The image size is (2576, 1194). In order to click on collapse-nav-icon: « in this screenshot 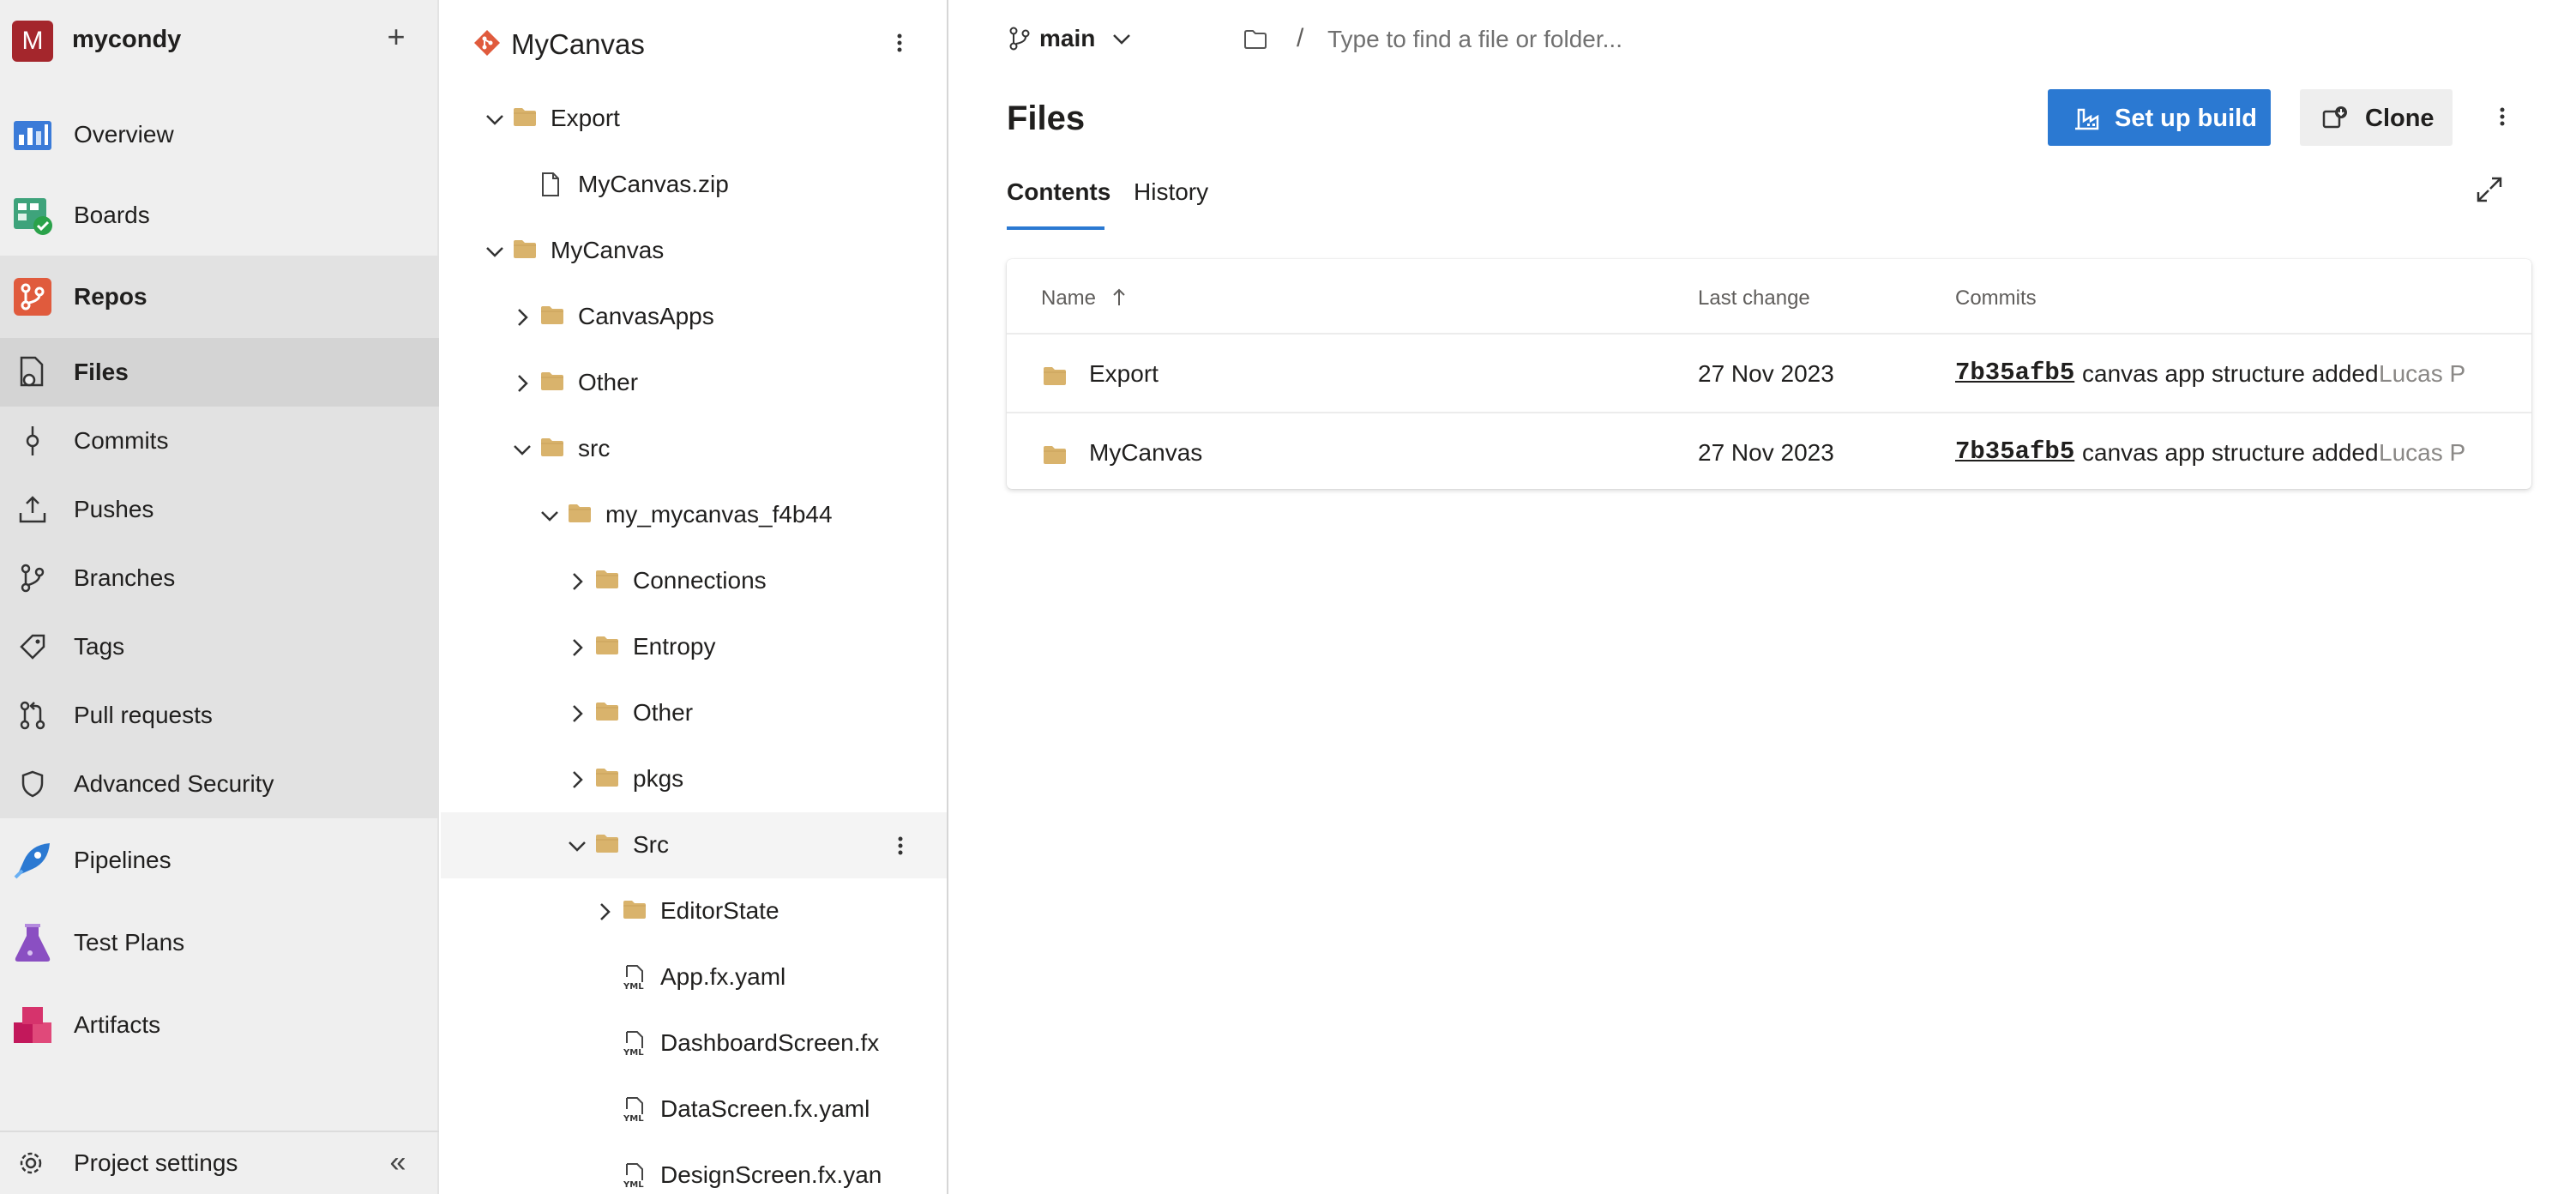, I will do `click(397, 1163)`.